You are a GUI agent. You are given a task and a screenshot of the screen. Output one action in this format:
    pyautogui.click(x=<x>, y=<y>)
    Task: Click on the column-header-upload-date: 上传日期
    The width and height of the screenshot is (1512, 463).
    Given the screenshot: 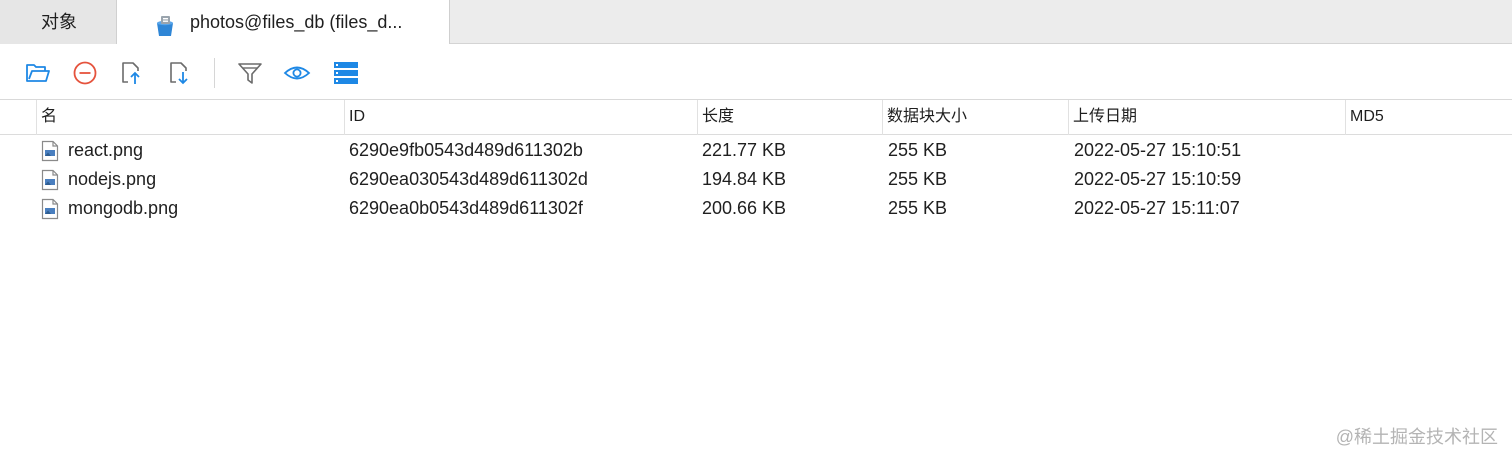 What is the action you would take?
    pyautogui.click(x=1206, y=117)
    